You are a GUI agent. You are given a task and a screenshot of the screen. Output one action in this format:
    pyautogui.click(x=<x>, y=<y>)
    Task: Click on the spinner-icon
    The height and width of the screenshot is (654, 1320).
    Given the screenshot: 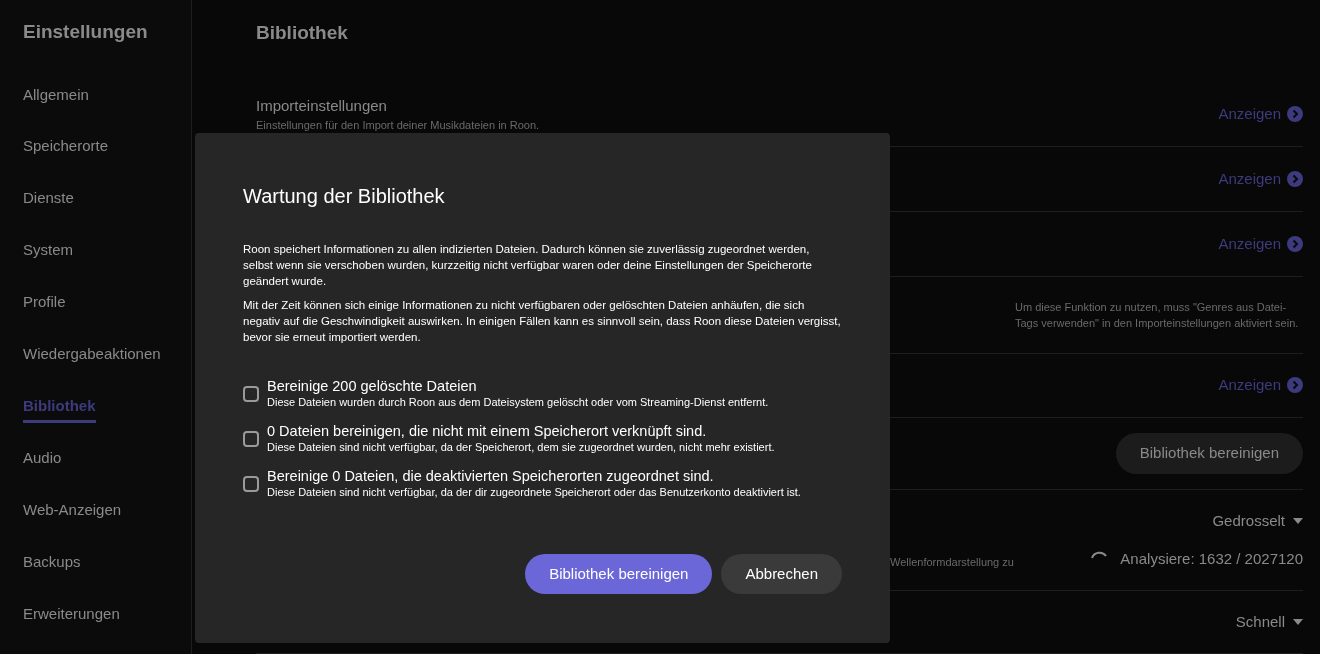 What is the action you would take?
    pyautogui.click(x=1099, y=555)
    